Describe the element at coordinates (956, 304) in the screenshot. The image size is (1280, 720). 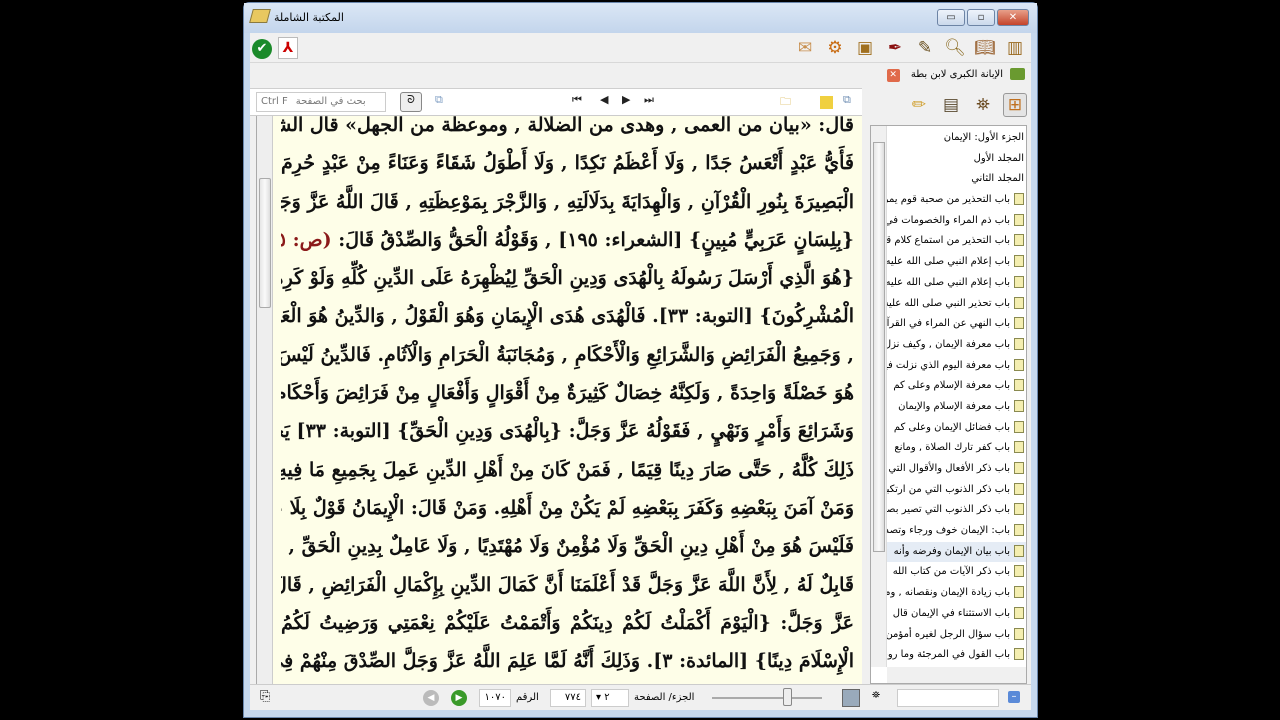
I see `tree-item: باب تحذير النبي صلى الله عليه وسلم` at that location.